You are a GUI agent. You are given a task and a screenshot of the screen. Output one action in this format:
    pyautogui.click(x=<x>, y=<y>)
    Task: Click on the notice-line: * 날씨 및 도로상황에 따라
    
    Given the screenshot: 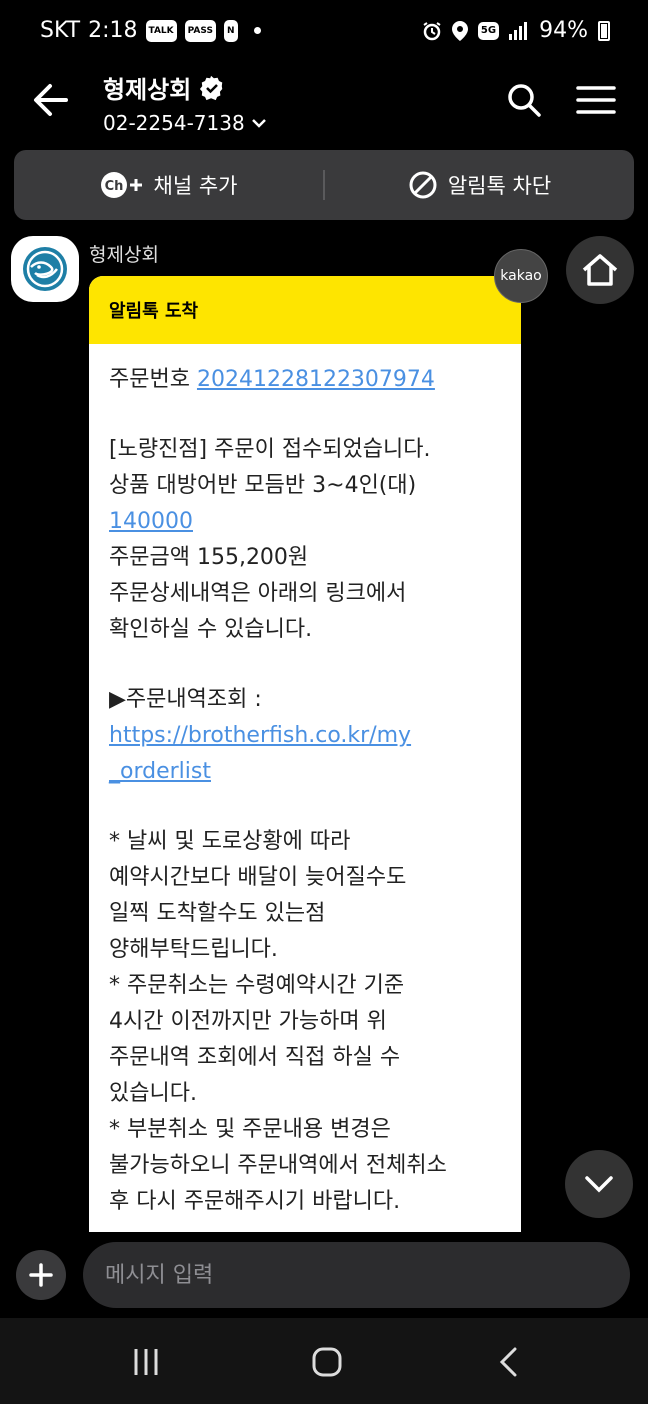 What is the action you would take?
    pyautogui.click(x=230, y=841)
    